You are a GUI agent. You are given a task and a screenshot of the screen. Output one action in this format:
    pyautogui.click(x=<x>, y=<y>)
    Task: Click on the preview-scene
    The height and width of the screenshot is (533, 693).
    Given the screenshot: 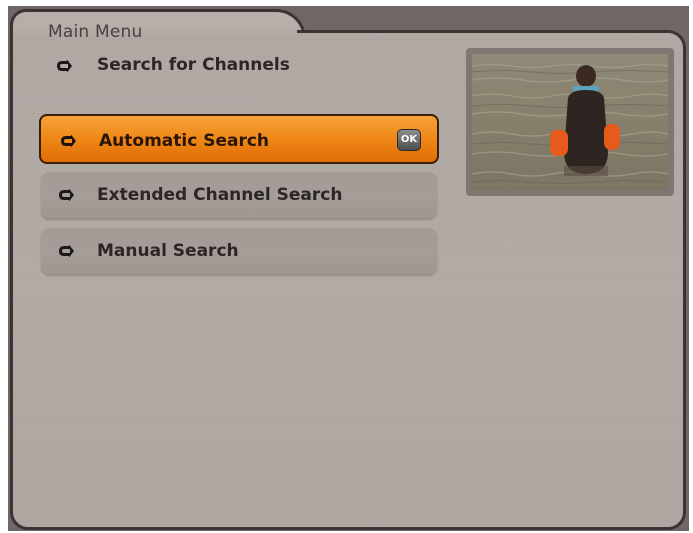 What is the action you would take?
    pyautogui.click(x=570, y=122)
    